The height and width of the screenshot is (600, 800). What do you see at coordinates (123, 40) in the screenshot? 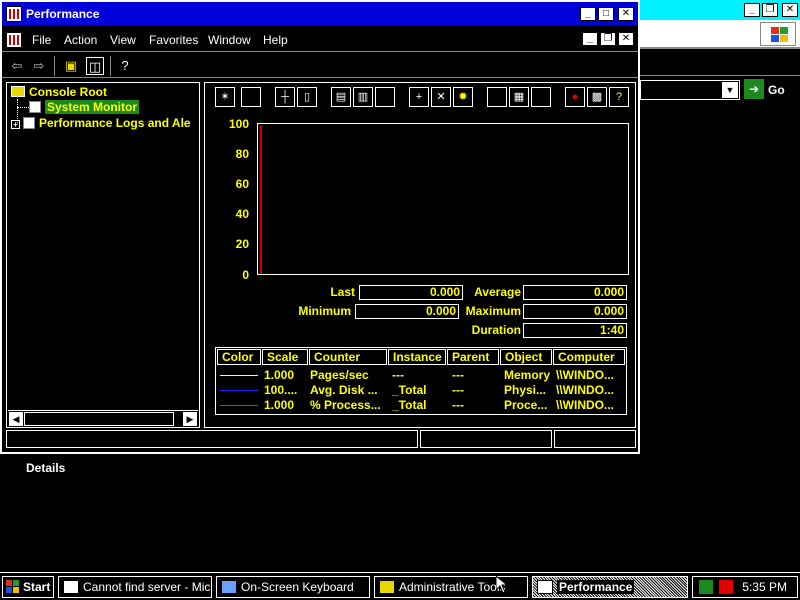
I see `menu-view: View` at bounding box center [123, 40].